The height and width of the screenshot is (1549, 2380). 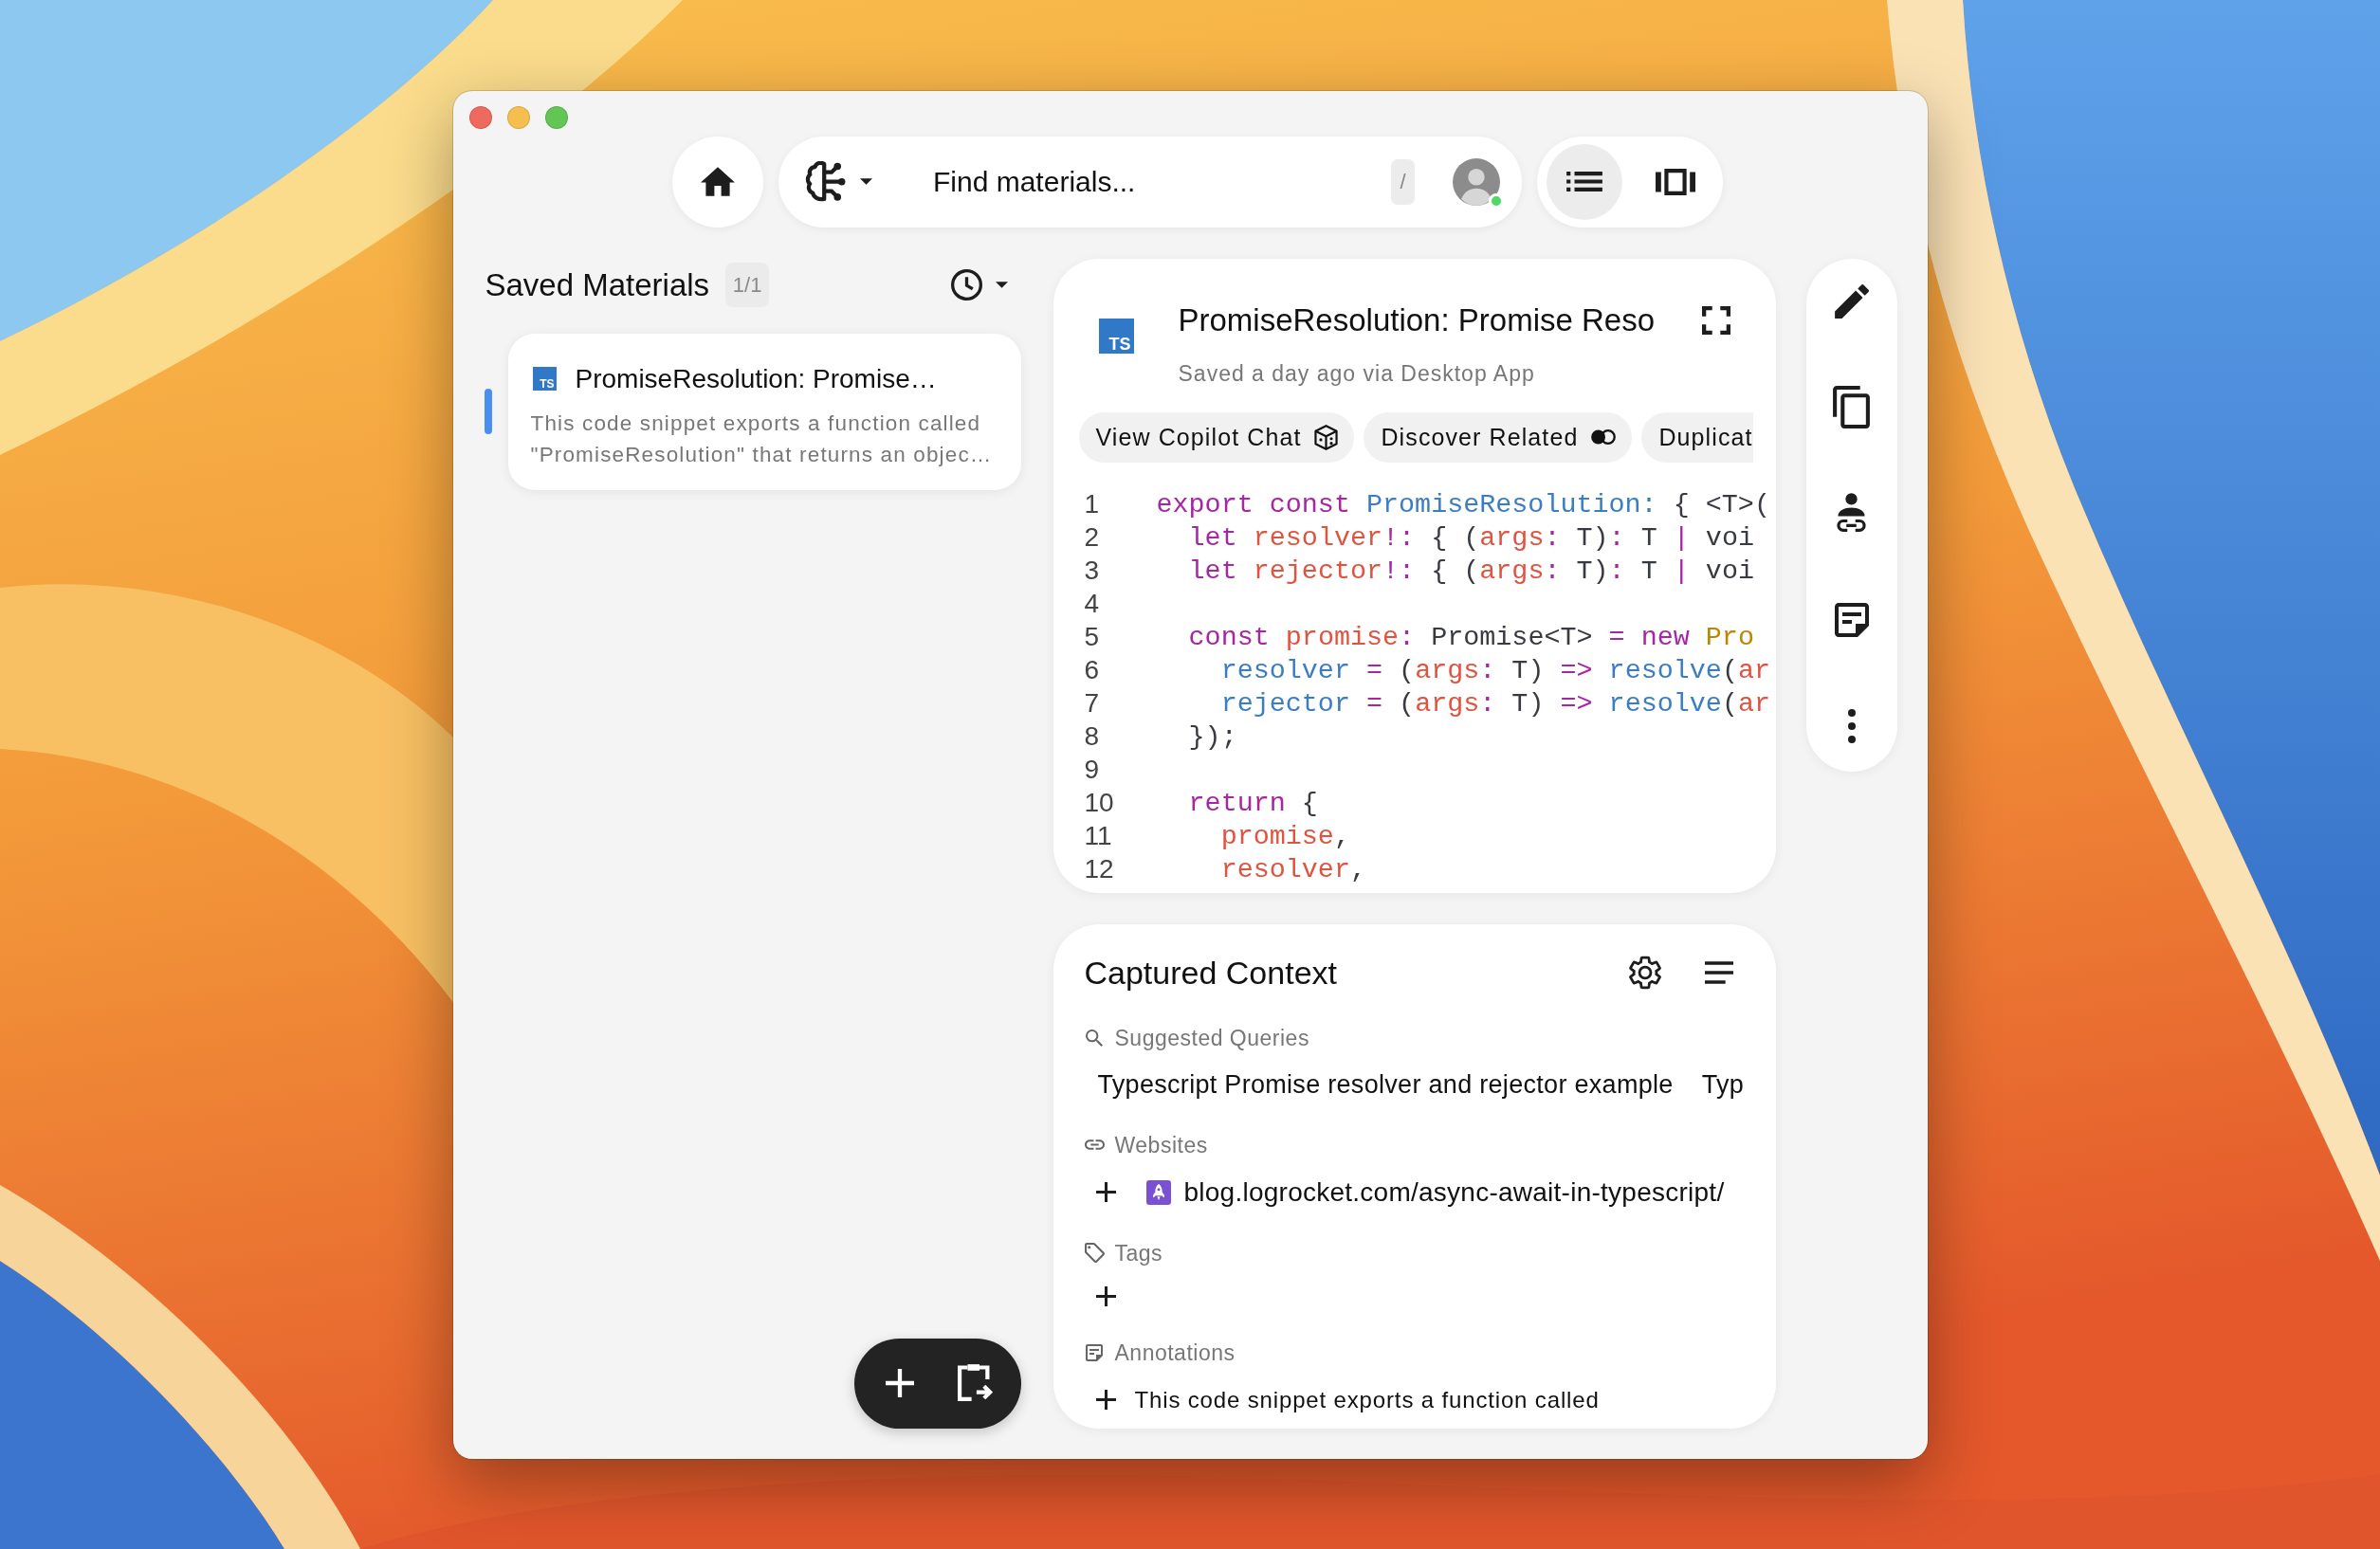 What do you see at coordinates (1292, 869) in the screenshot?
I see `code-line: resolver,` at bounding box center [1292, 869].